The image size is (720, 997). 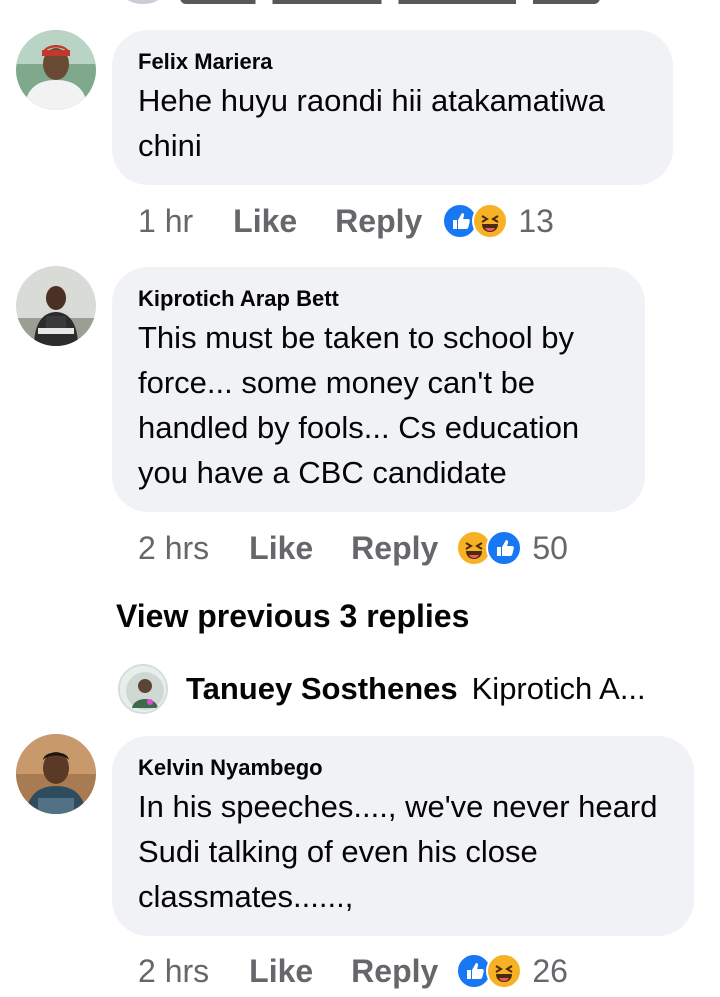 I want to click on comment-actions: 1 hr Like Reply 13, so click(x=346, y=221).